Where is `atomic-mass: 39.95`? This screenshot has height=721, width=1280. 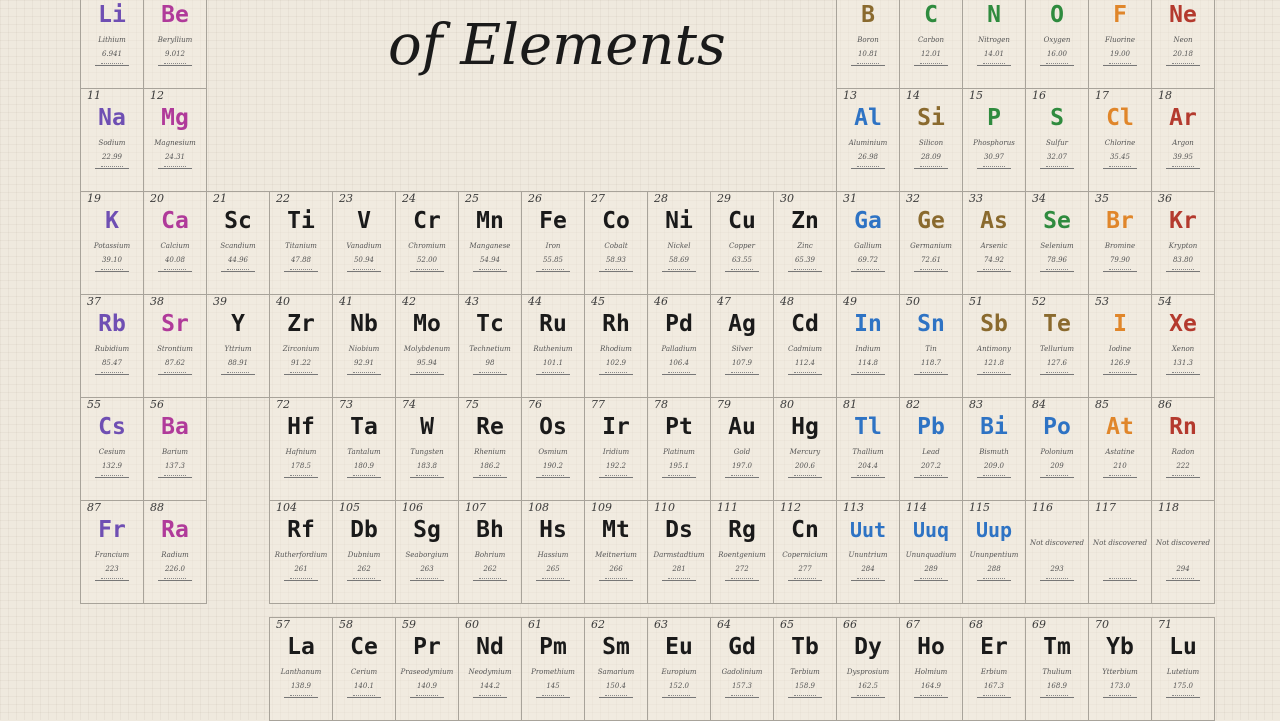 atomic-mass: 39.95 is located at coordinates (1183, 157).